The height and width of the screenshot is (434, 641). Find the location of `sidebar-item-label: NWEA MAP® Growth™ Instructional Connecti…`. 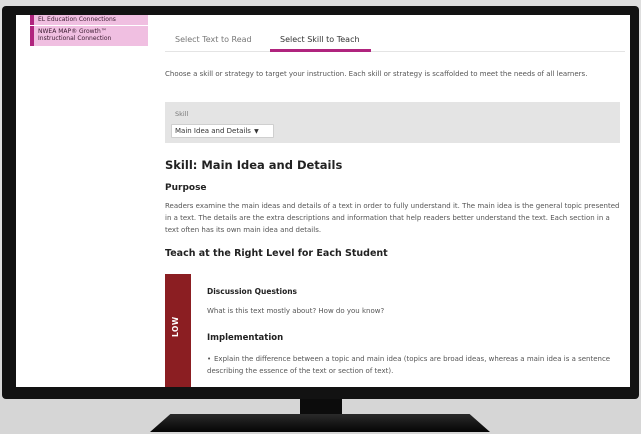

sidebar-item-label: NWEA MAP® Growth™ Instructional Connecti… is located at coordinates (75, 35).